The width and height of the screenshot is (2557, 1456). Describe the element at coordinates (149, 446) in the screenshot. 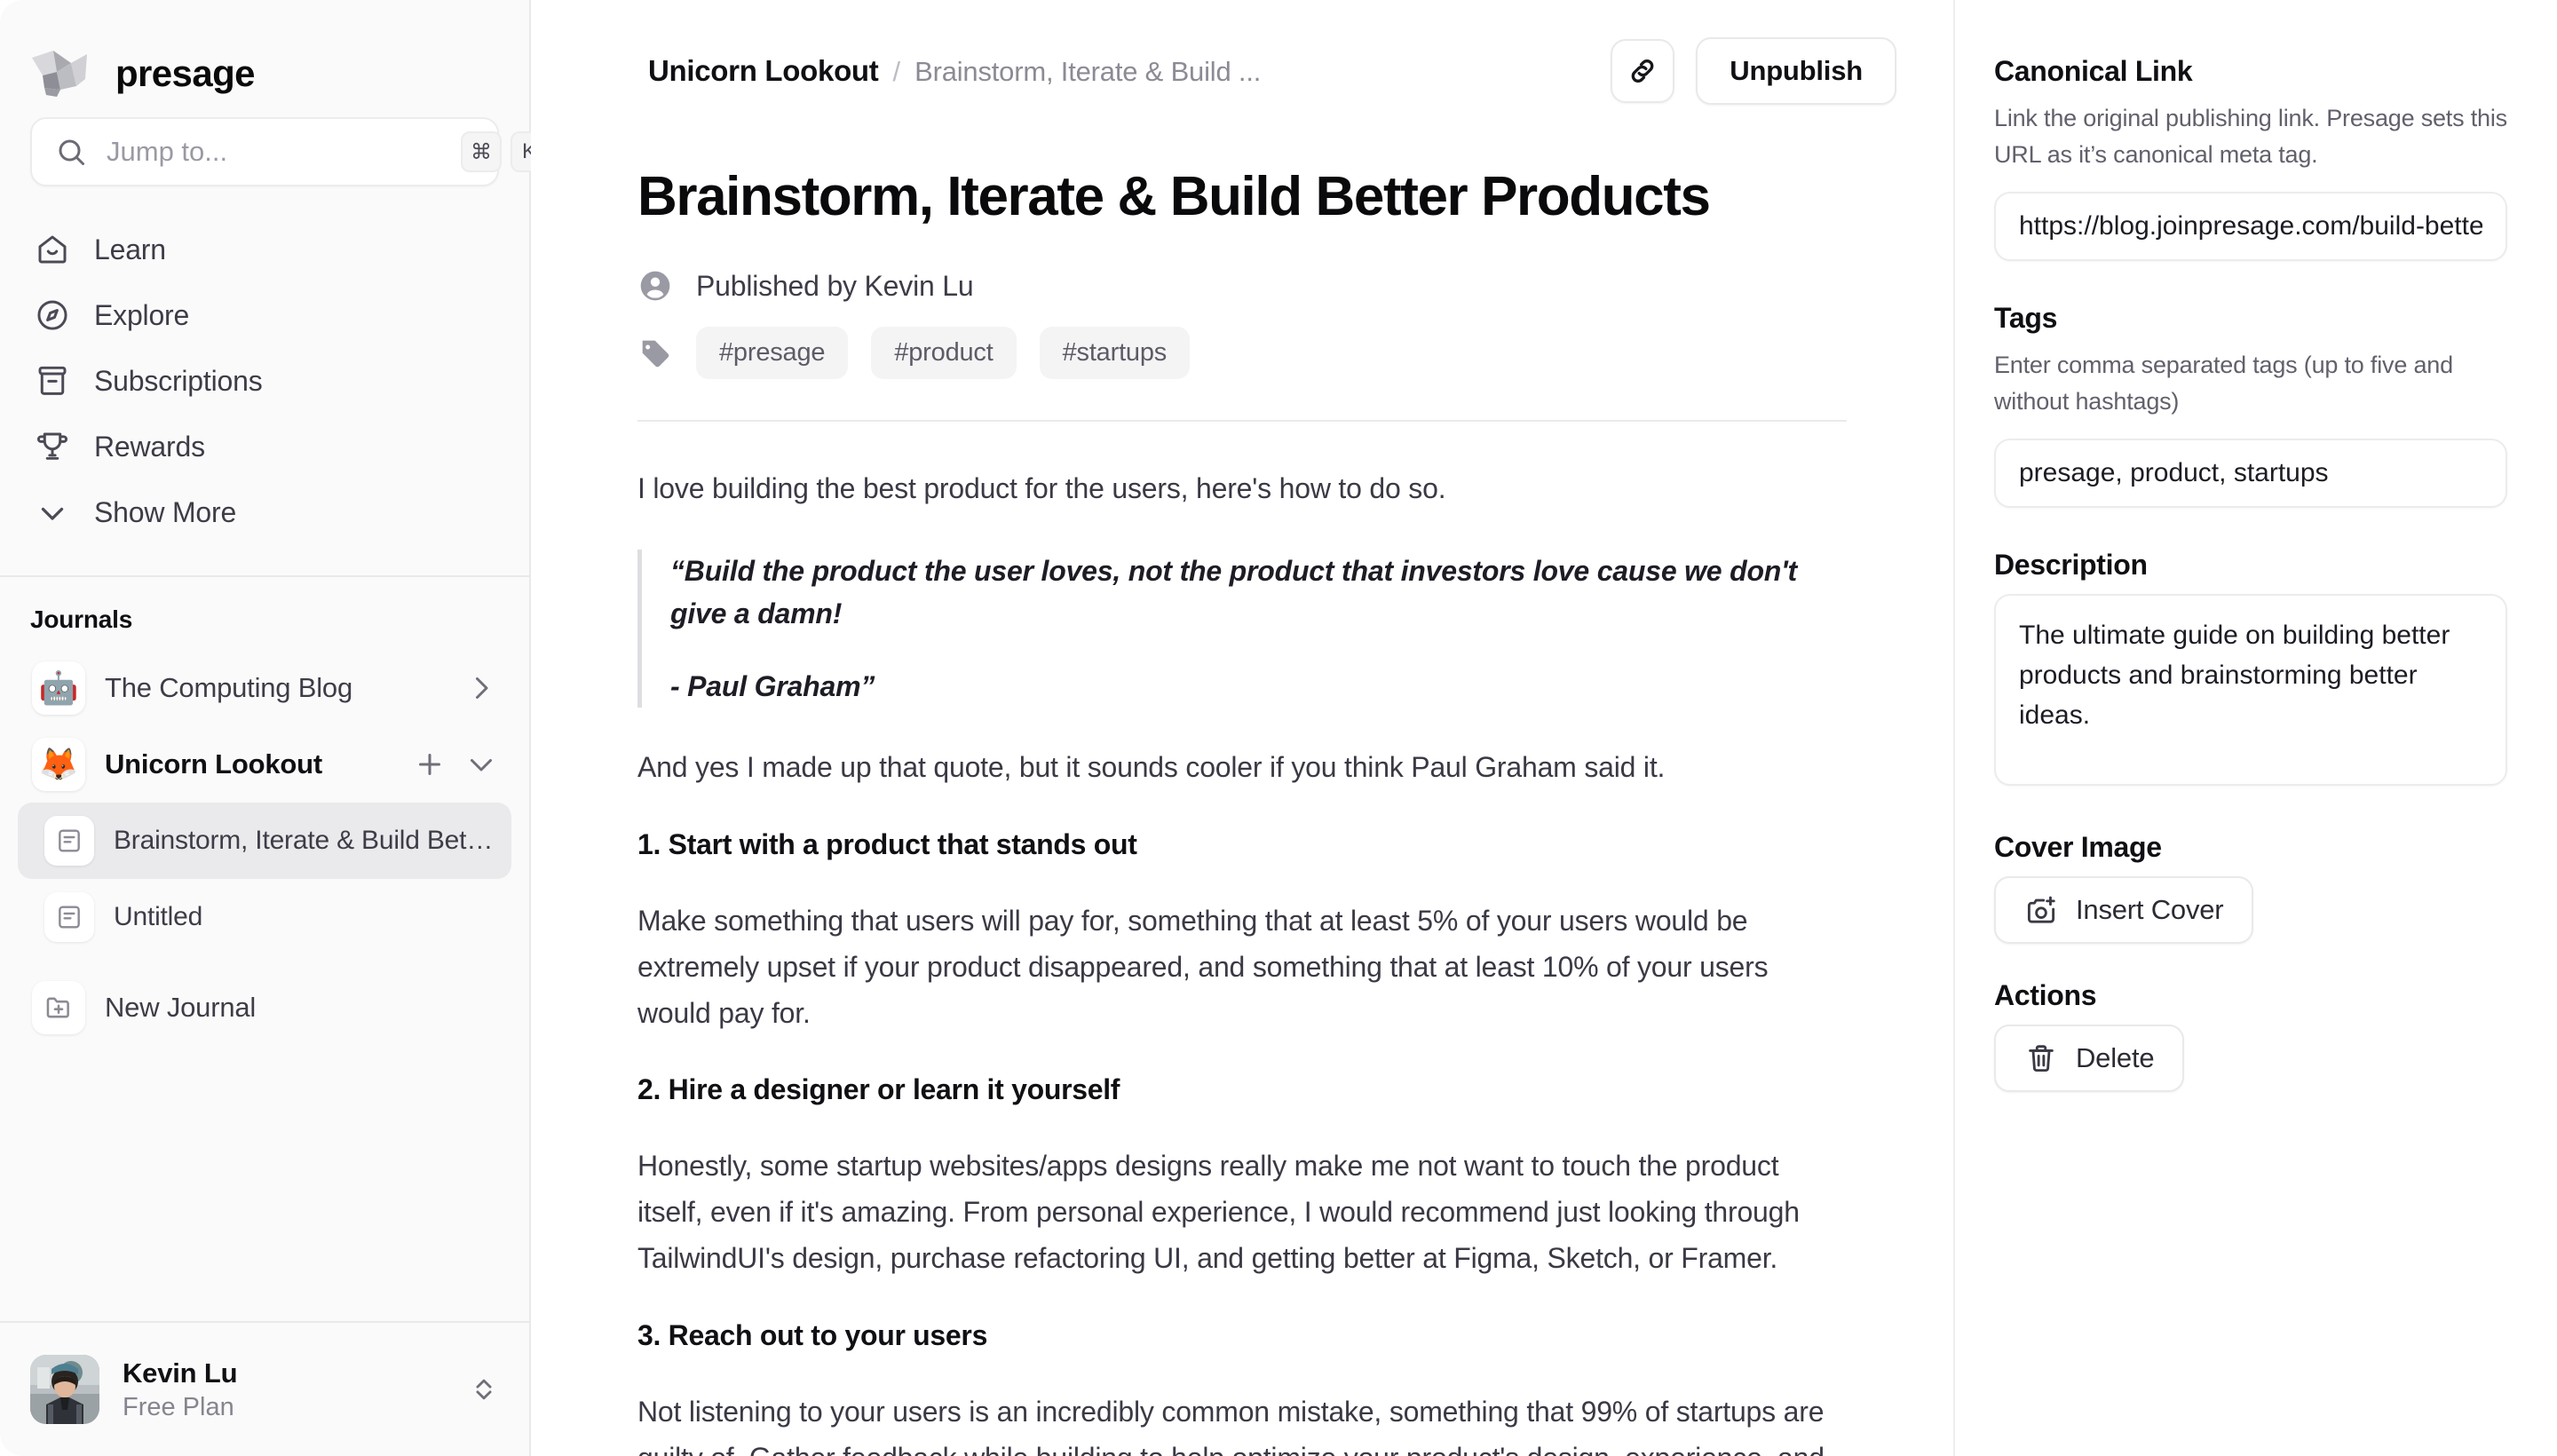

I see `sidebar-item-label: Rewards` at that location.